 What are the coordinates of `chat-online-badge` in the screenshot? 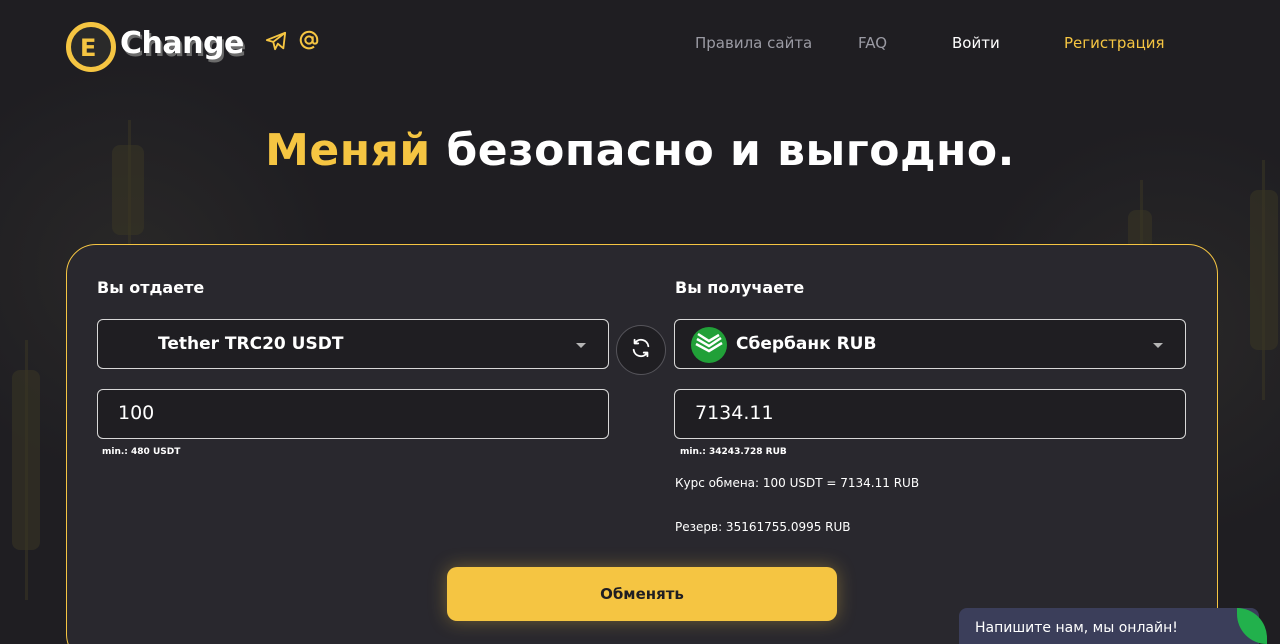 It's located at (1252, 626).